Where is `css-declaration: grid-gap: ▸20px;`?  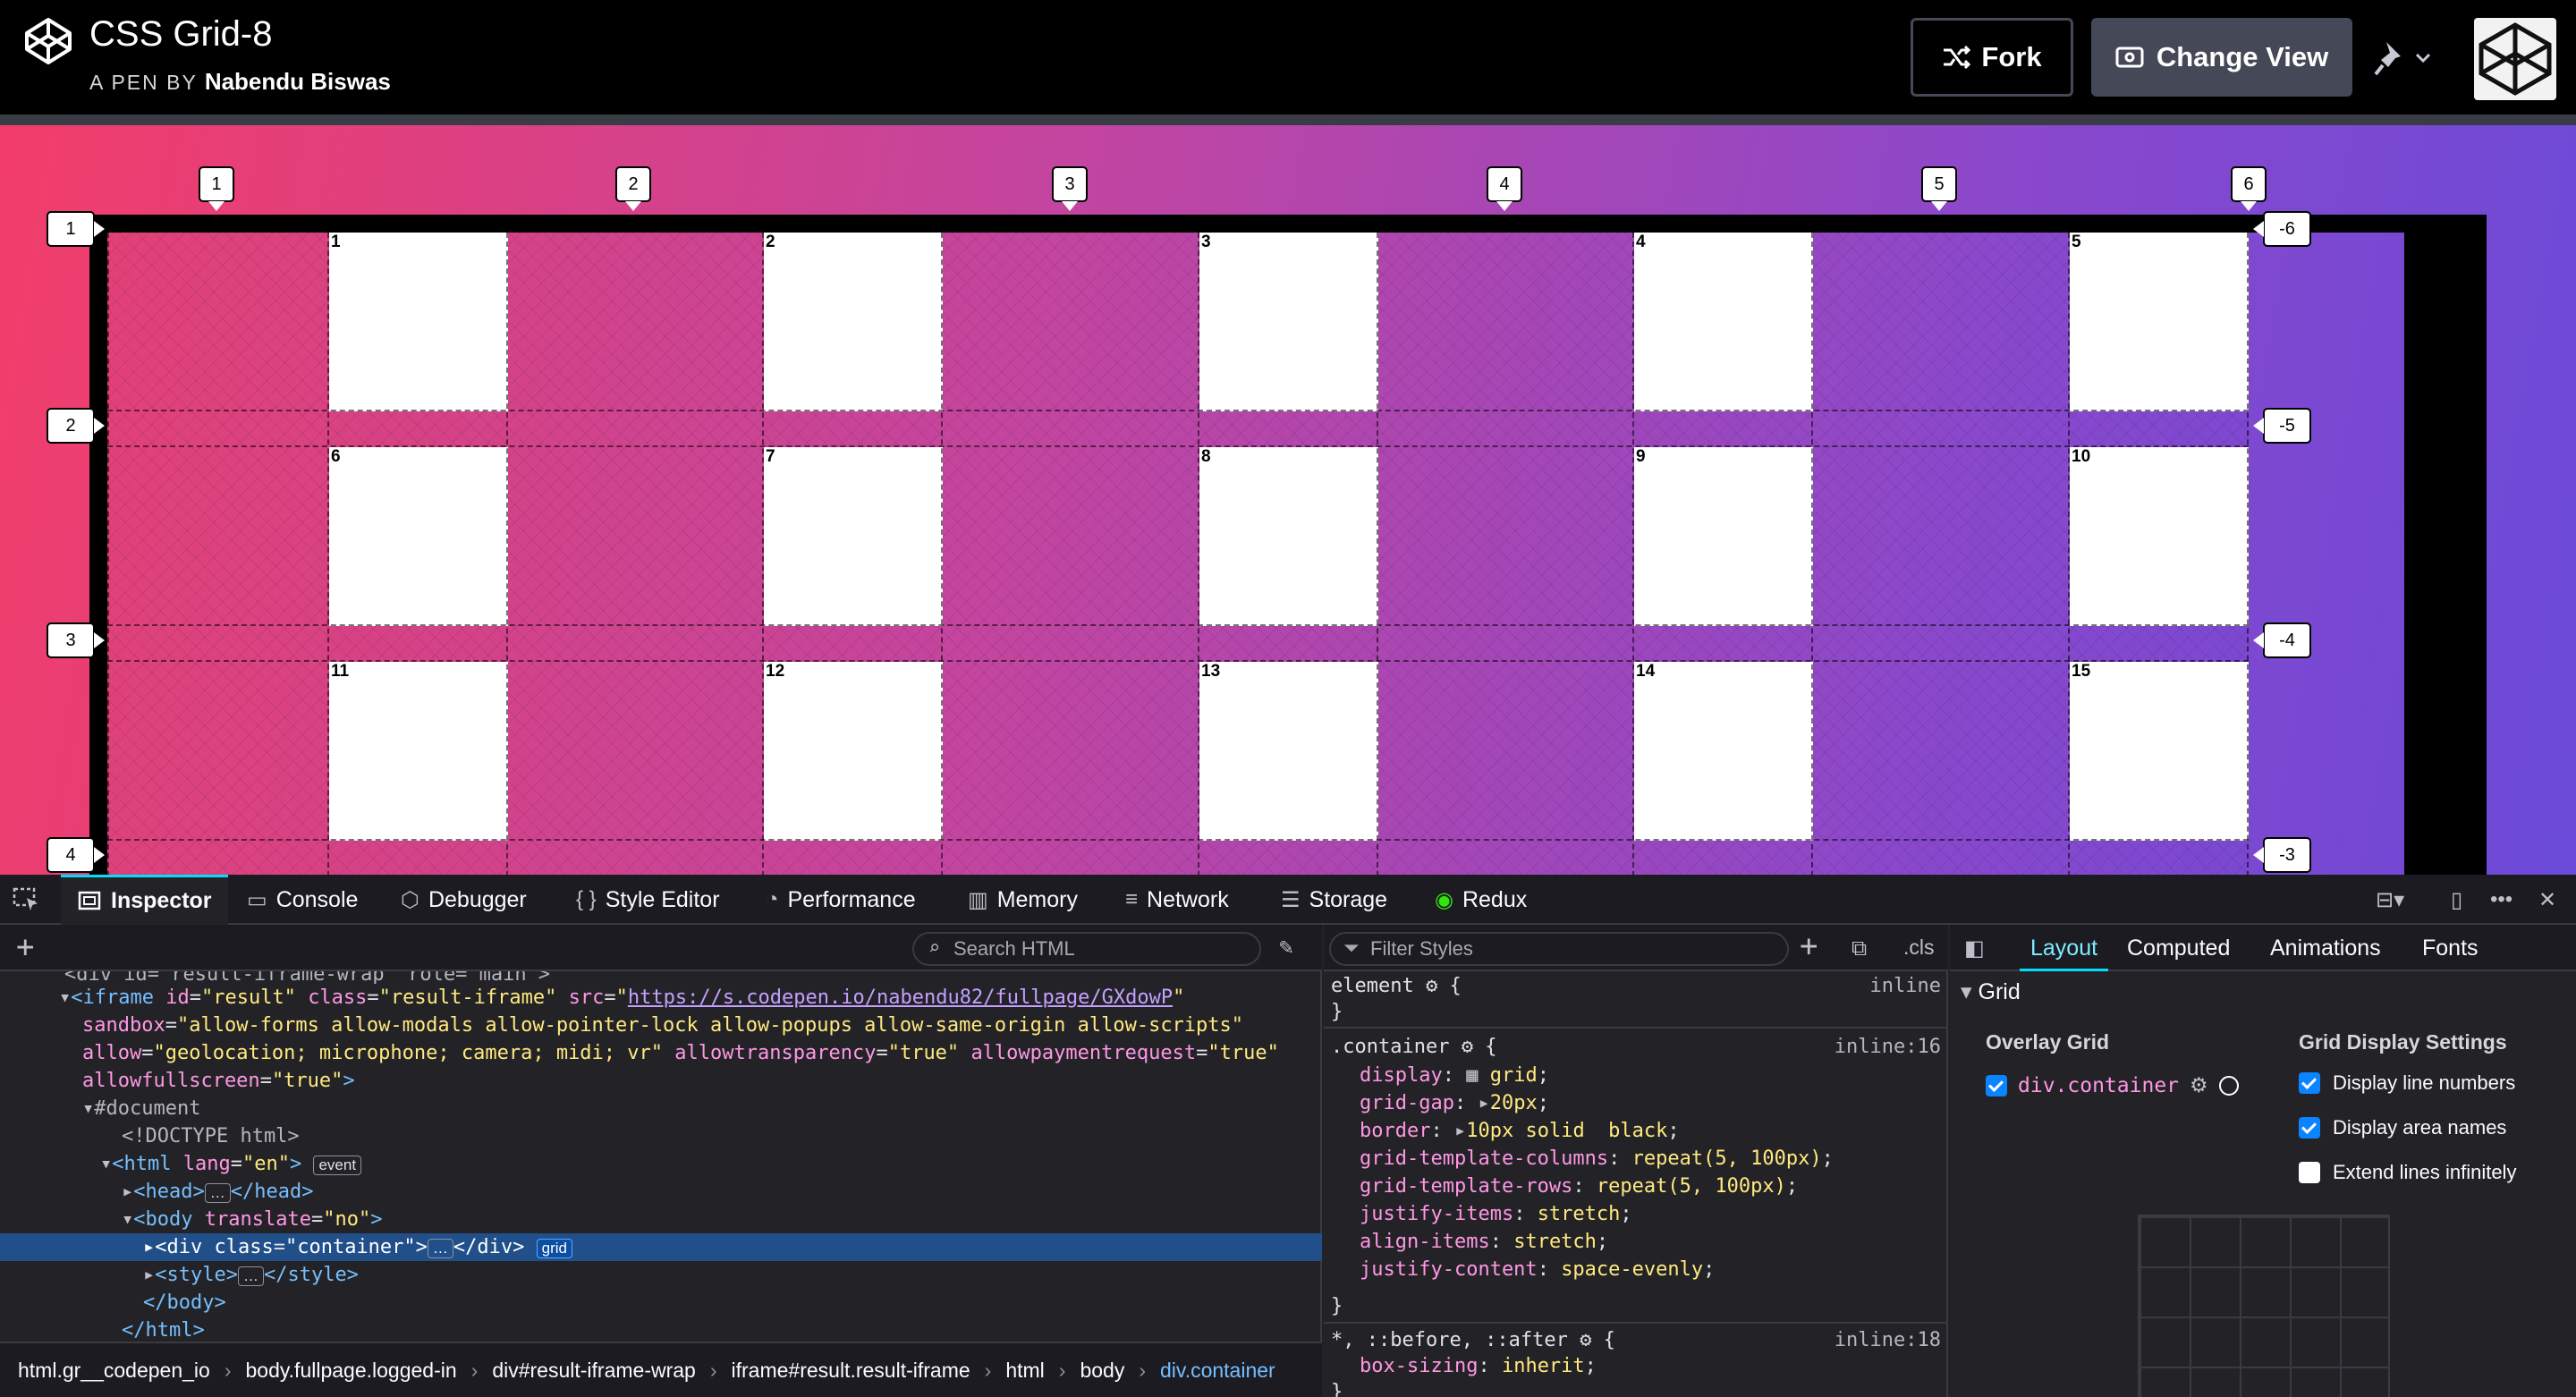 css-declaration: grid-gap: ▸20px; is located at coordinates (1636, 1103).